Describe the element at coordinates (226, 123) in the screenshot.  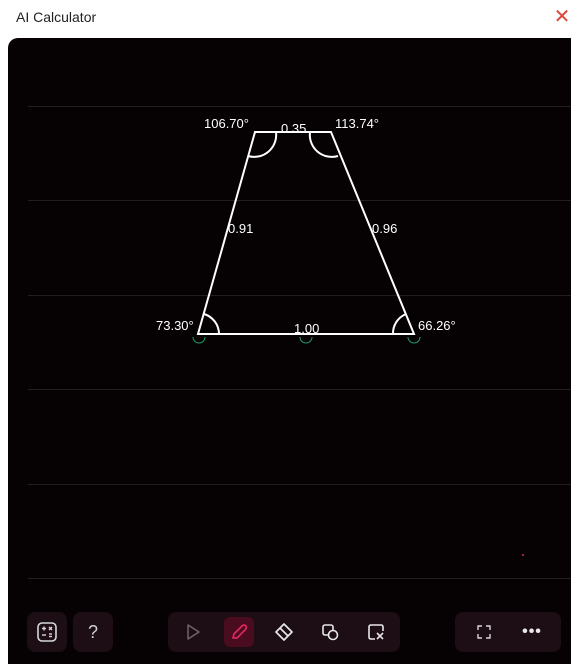
I see `angle-label-top-left: 106.70°` at that location.